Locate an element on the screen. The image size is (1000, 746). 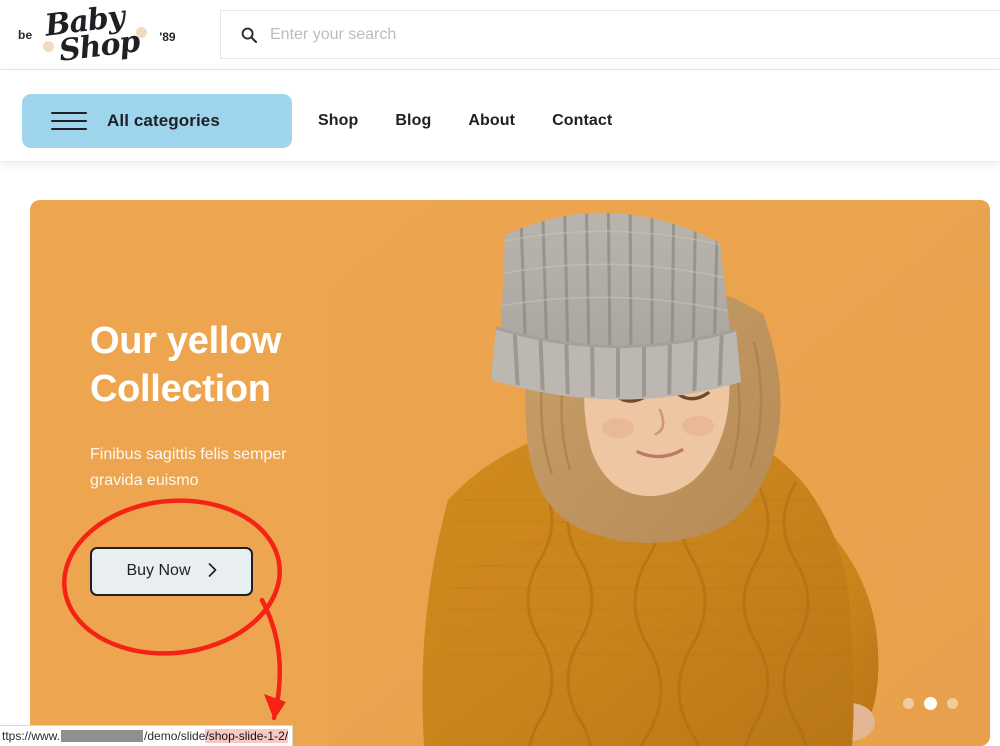
buy-now-button: Buy Now is located at coordinates (171, 571).